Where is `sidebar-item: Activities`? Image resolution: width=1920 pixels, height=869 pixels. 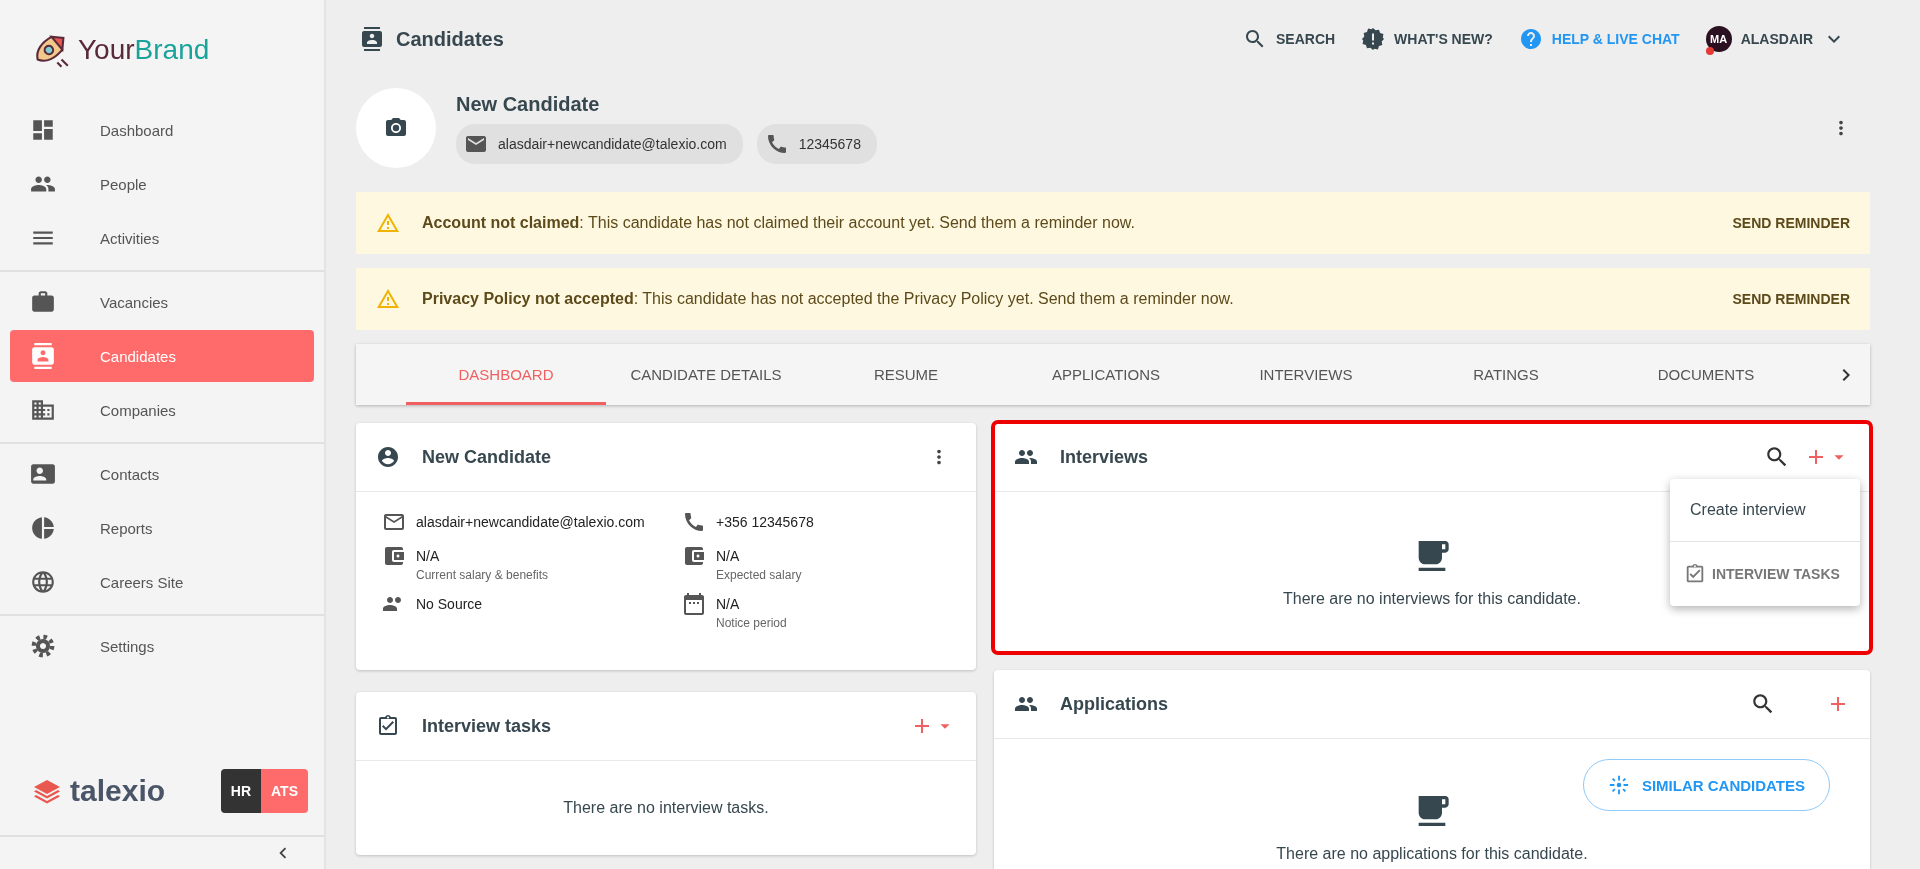 sidebar-item: Activities is located at coordinates (162, 238).